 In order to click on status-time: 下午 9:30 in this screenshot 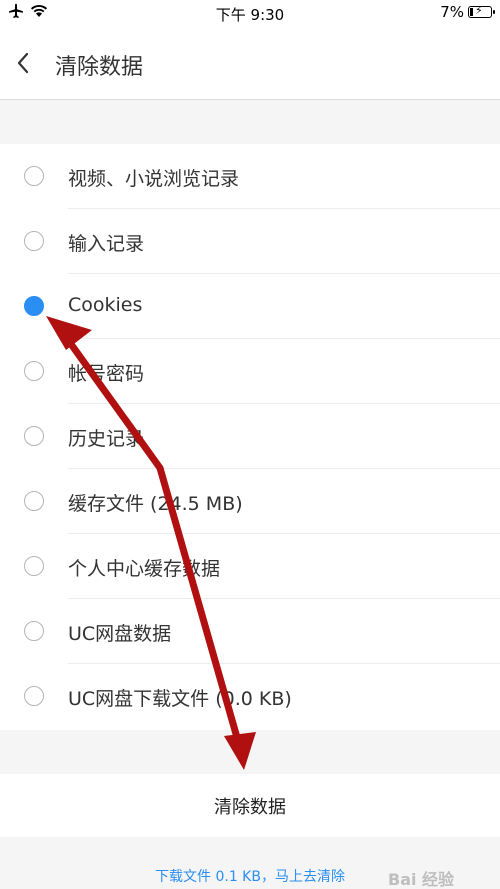, I will do `click(250, 15)`.